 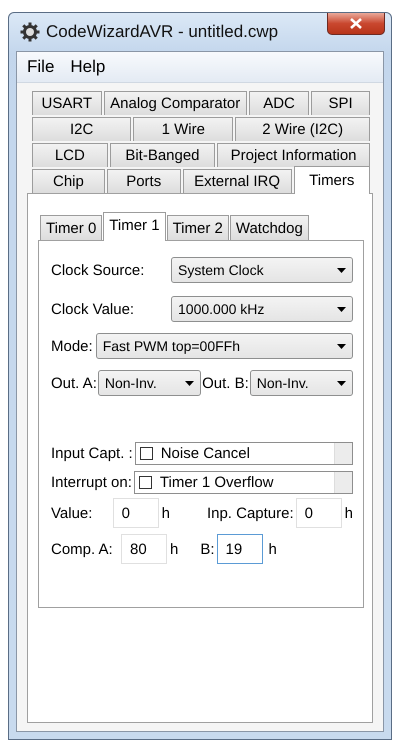 What do you see at coordinates (332, 180) in the screenshot?
I see `tab: Timers` at bounding box center [332, 180].